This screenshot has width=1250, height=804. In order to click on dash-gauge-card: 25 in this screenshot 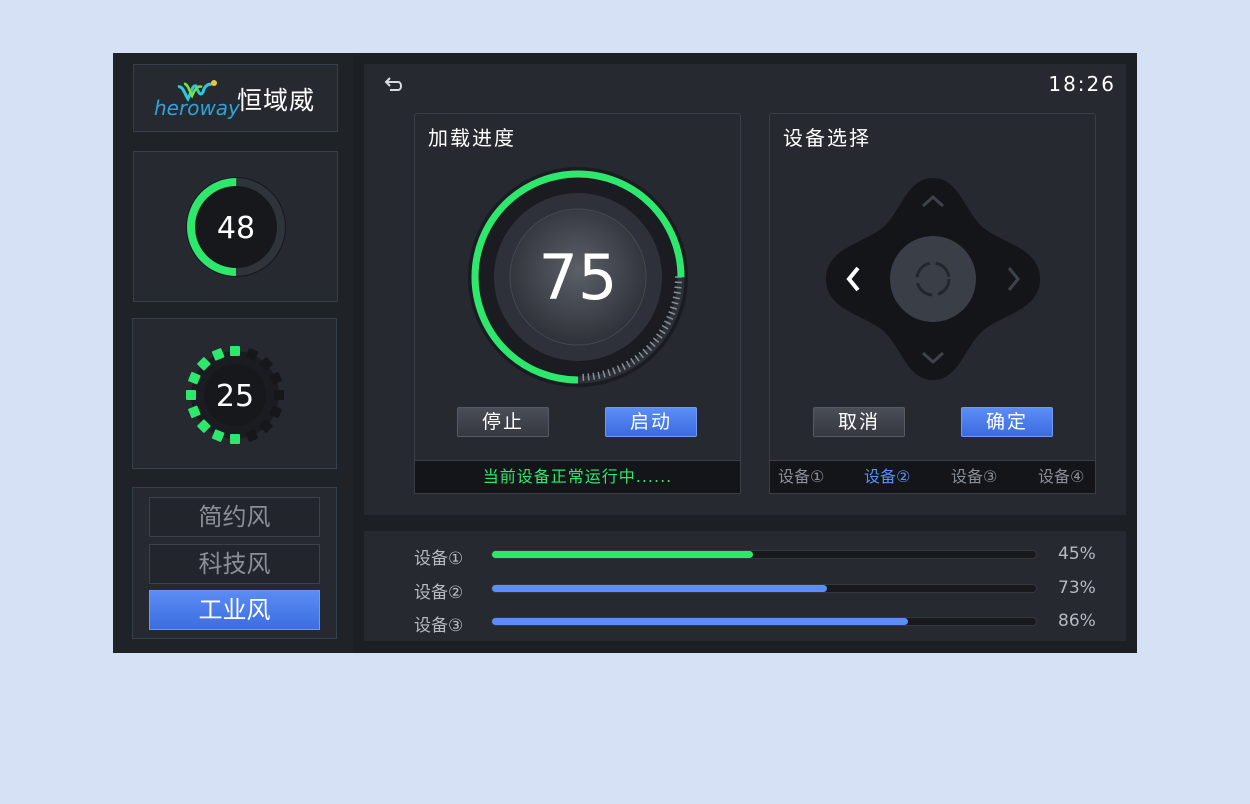, I will do `click(234, 393)`.